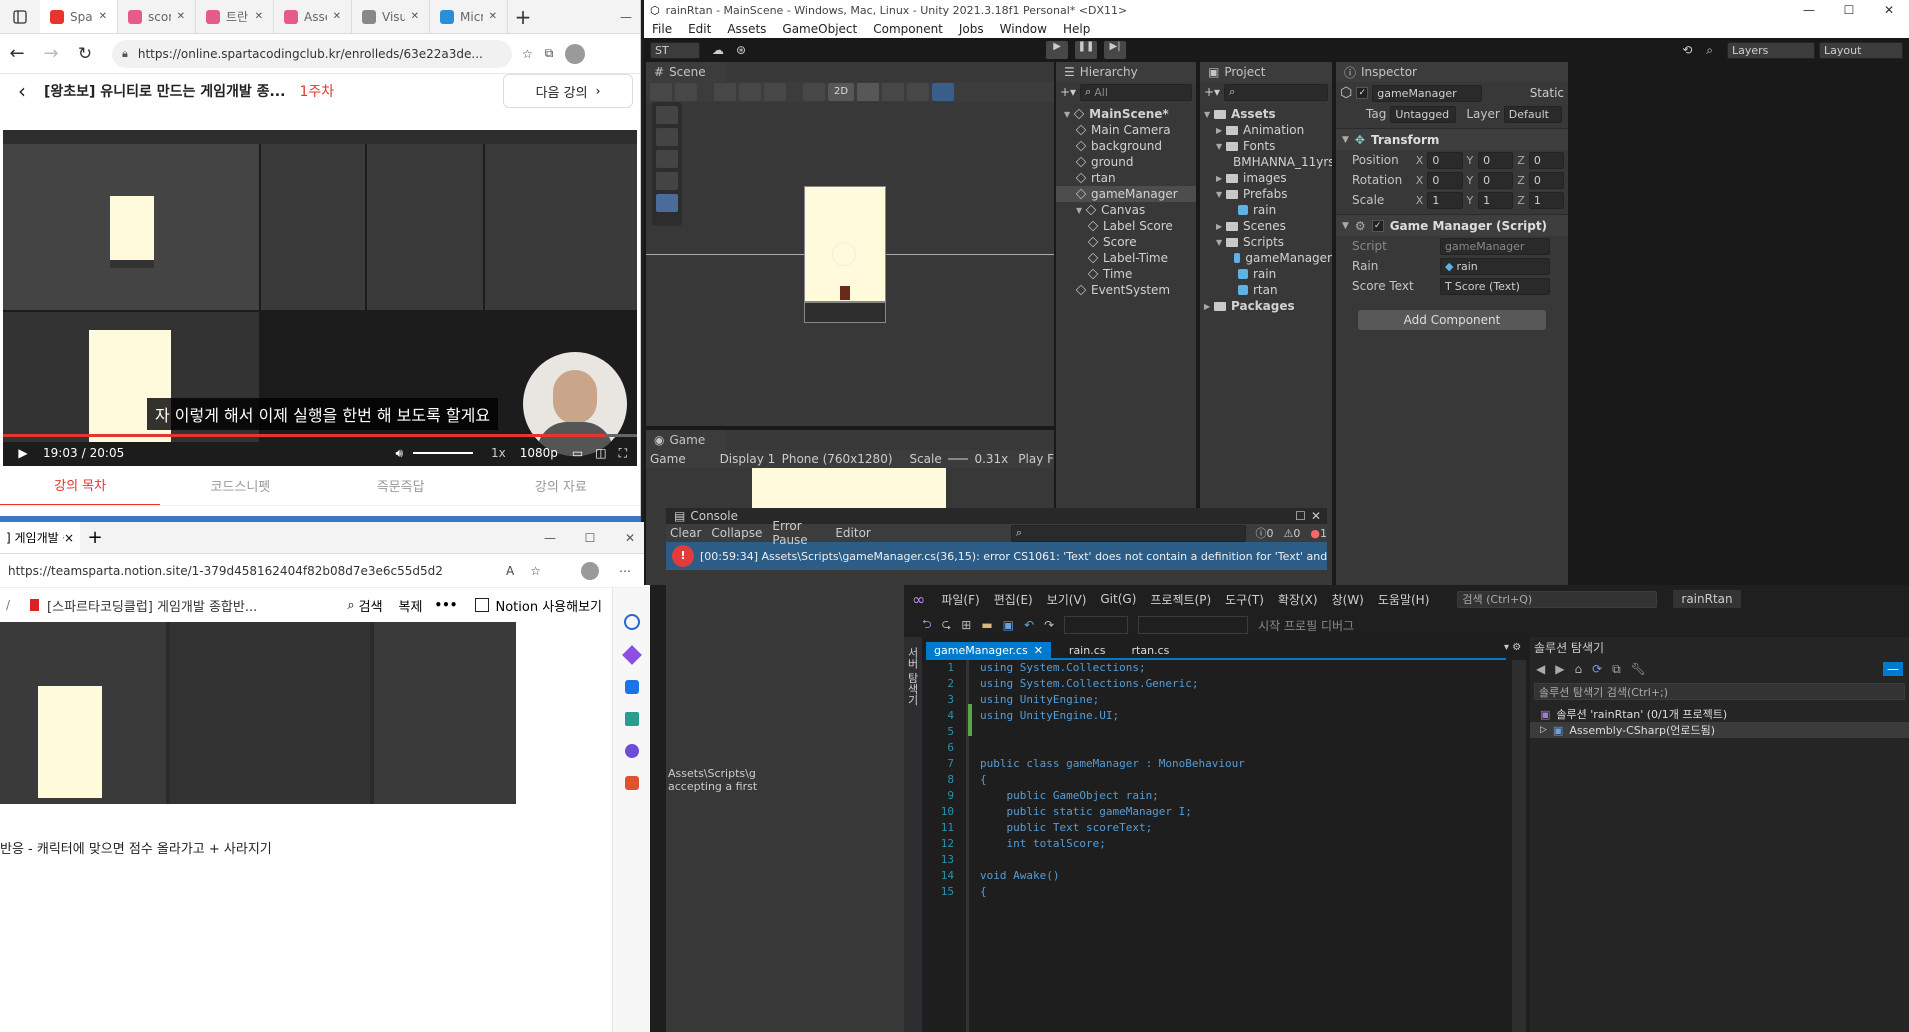 The image size is (1909, 1032). Describe the element at coordinates (235, 16) in the screenshot. I see `browser-tab: 트란 ✕` at that location.